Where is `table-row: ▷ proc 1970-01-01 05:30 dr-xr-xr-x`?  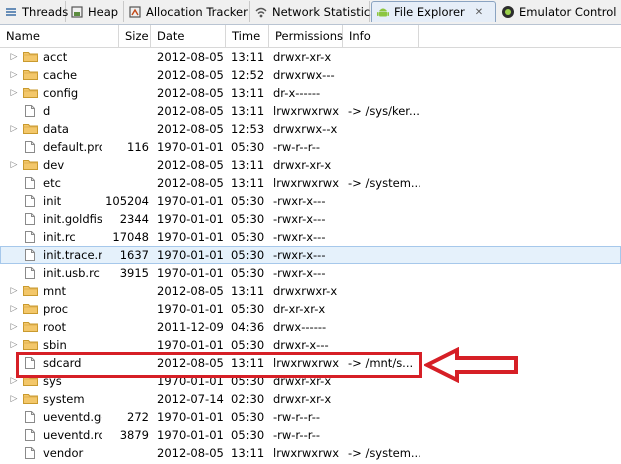 table-row: ▷ proc 1970-01-01 05:30 dr-xr-xr-x is located at coordinates (310, 309).